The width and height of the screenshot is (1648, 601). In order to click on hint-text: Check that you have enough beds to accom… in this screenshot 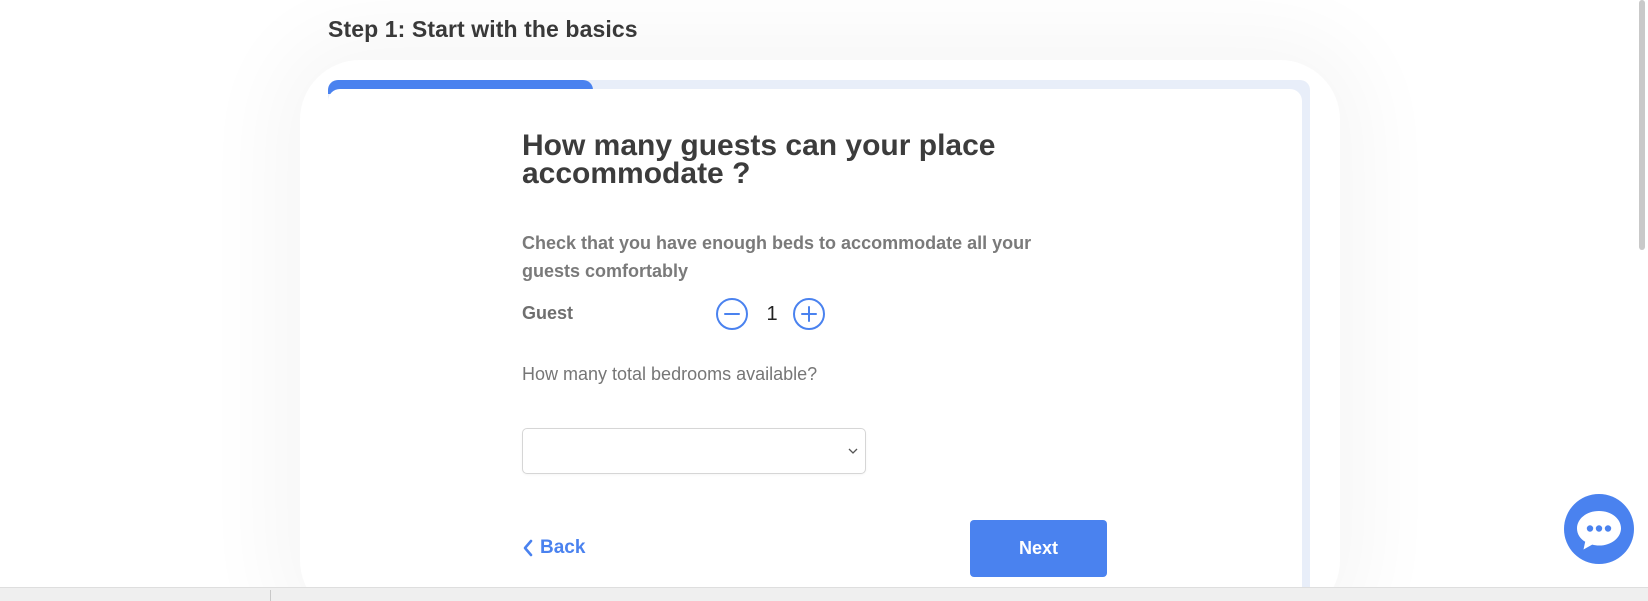, I will do `click(777, 257)`.